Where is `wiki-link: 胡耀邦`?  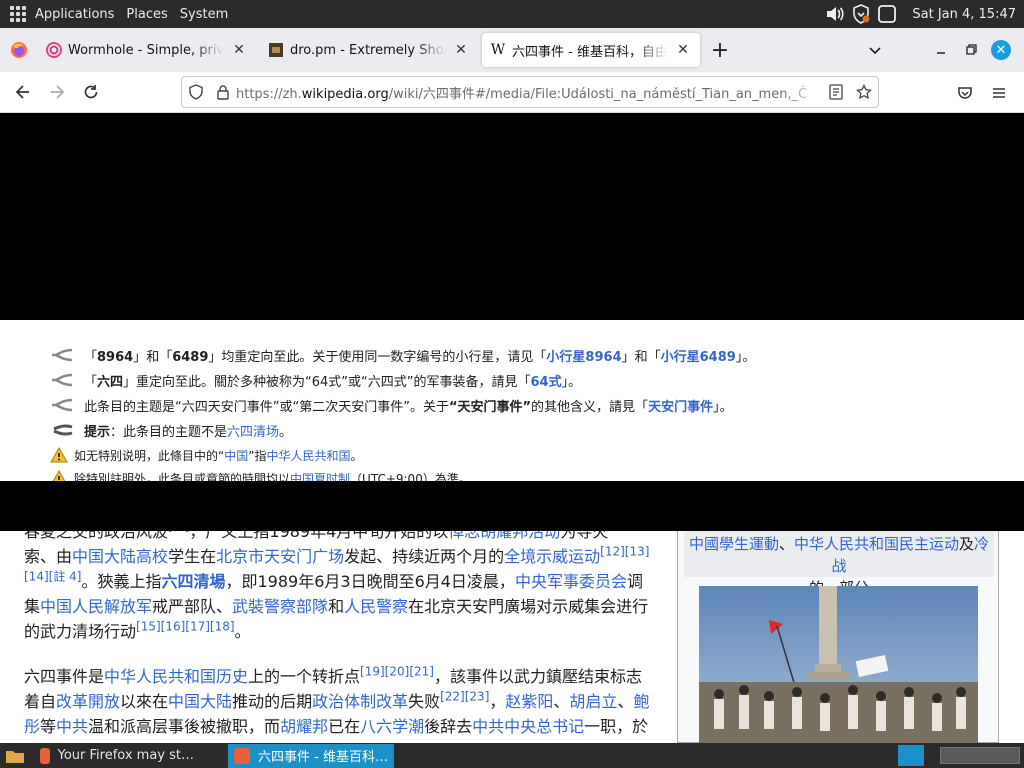 wiki-link: 胡耀邦 is located at coordinates (304, 726).